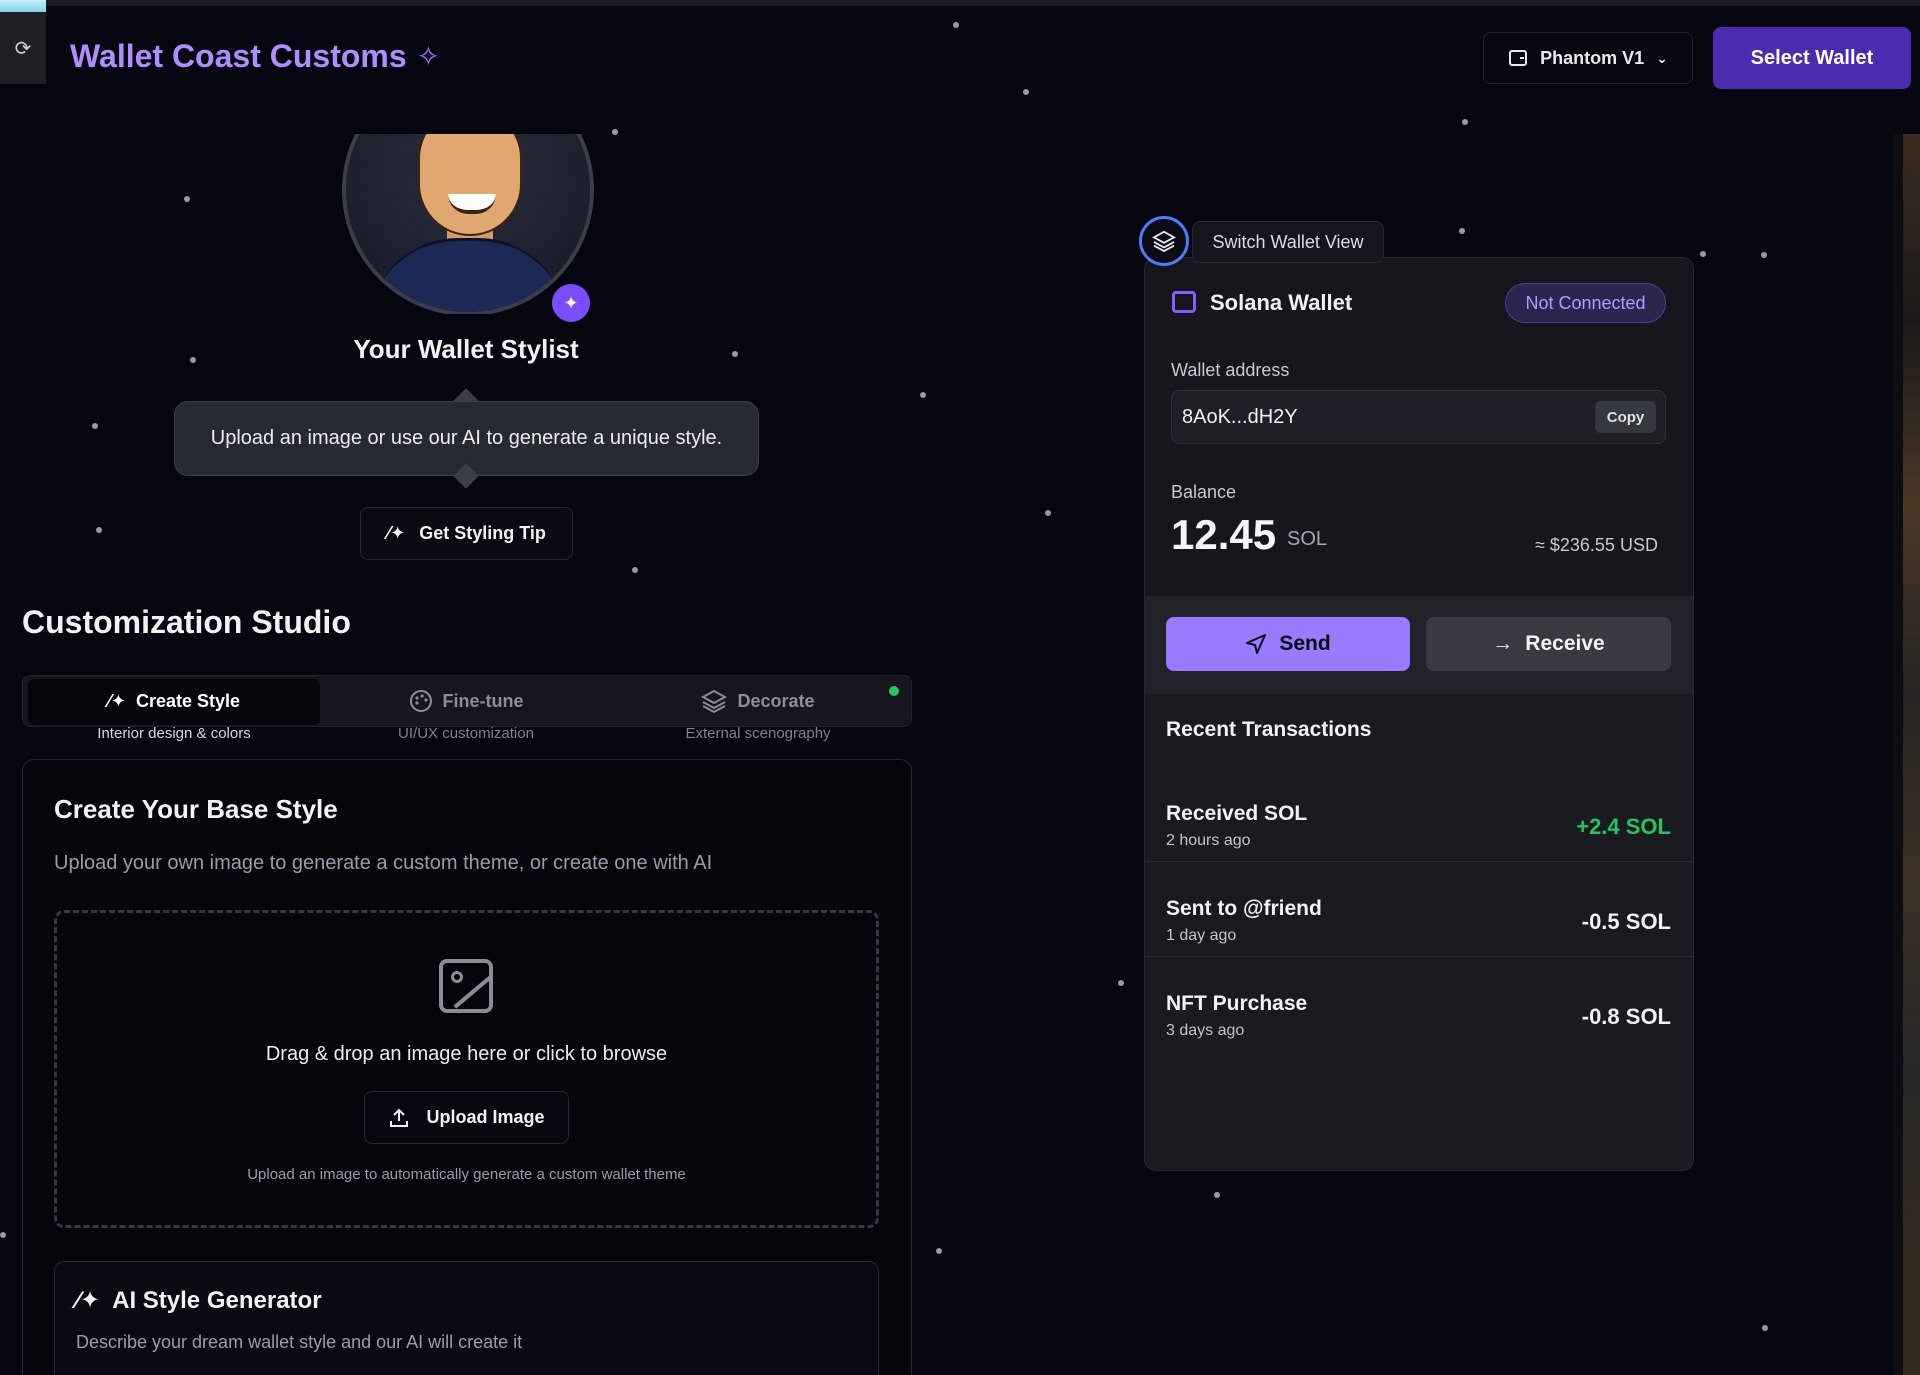 The height and width of the screenshot is (1375, 1920). Describe the element at coordinates (428, 56) in the screenshot. I see `sparkle-icon: ✧` at that location.